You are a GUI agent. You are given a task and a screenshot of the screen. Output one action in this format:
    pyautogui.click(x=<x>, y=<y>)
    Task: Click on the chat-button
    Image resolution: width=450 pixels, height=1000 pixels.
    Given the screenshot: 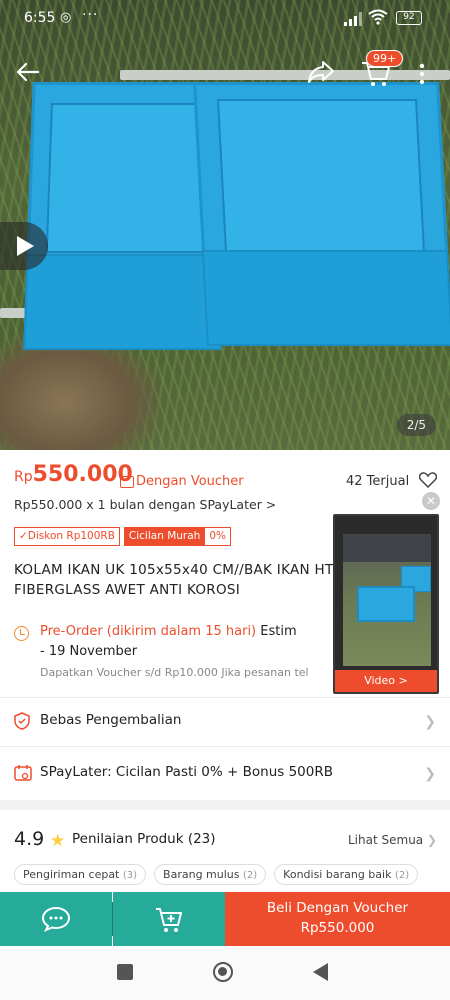 What is the action you would take?
    pyautogui.click(x=56, y=919)
    